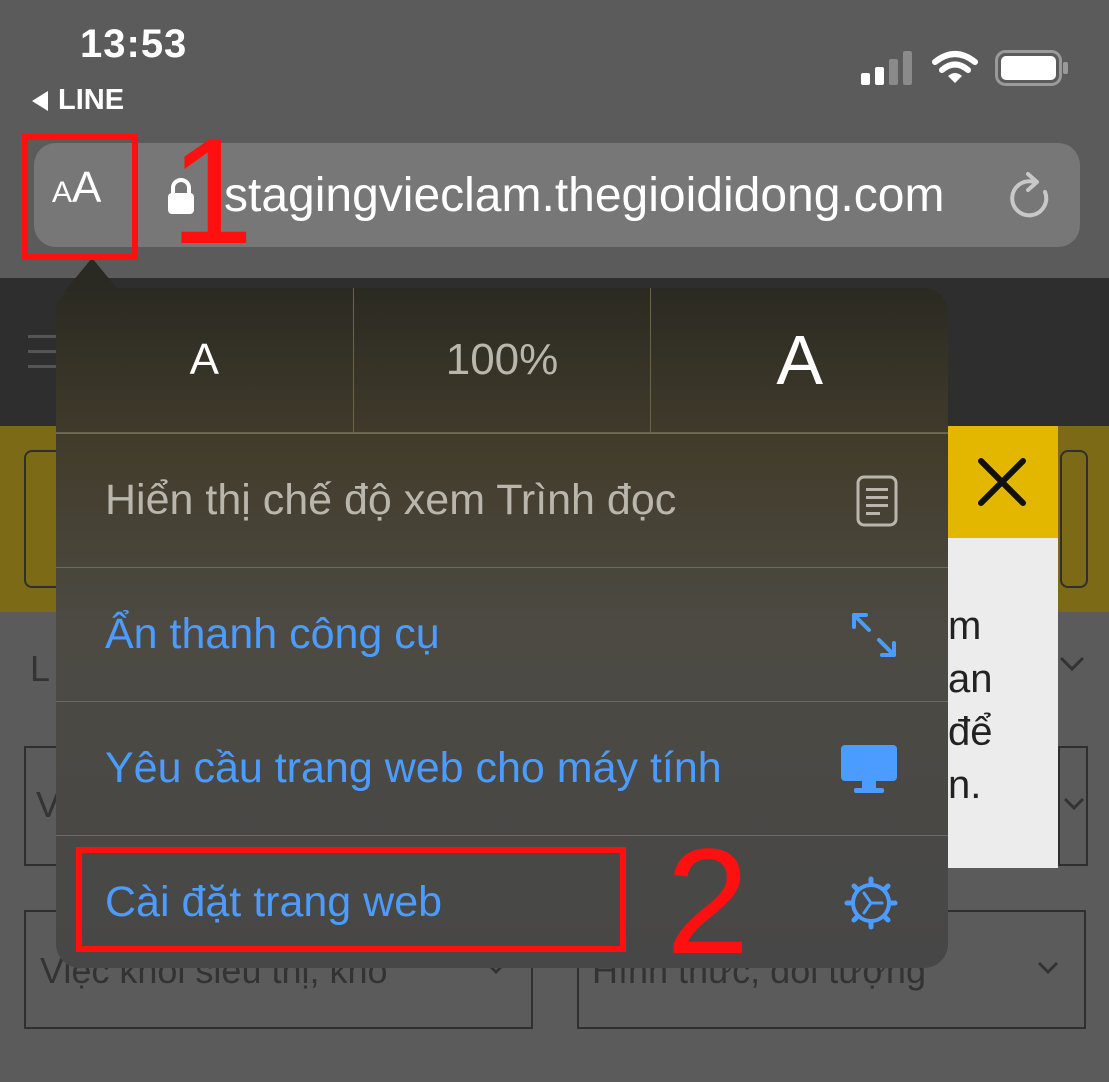 The width and height of the screenshot is (1109, 1082). I want to click on status-time: 13:53, so click(134, 44).